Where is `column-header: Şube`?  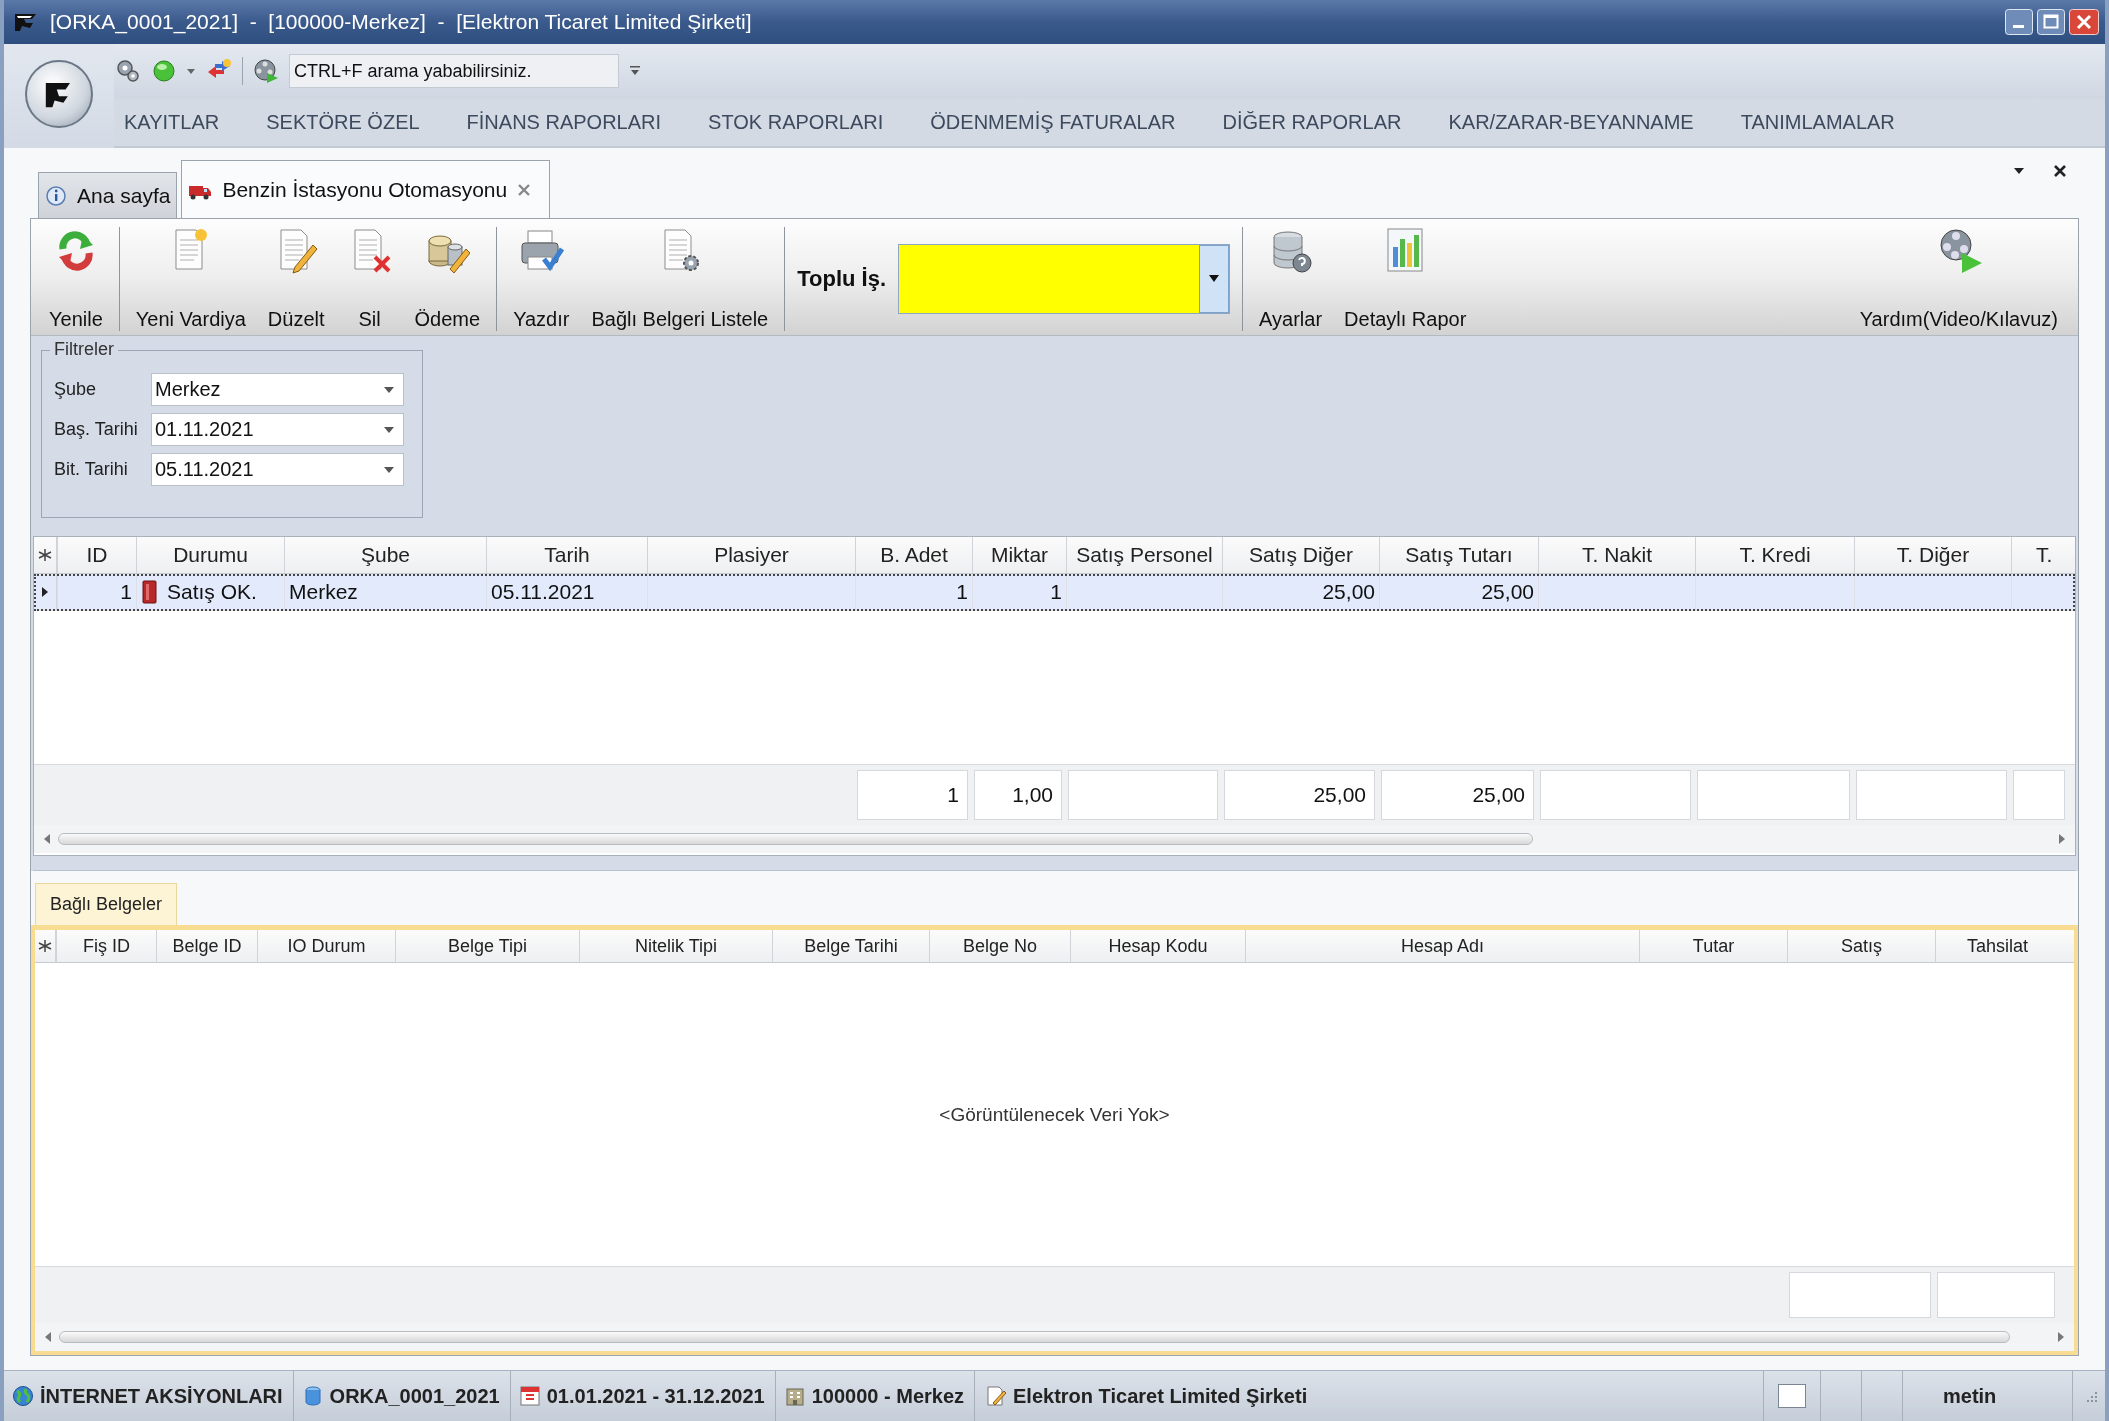 column-header: Şube is located at coordinates (385, 555).